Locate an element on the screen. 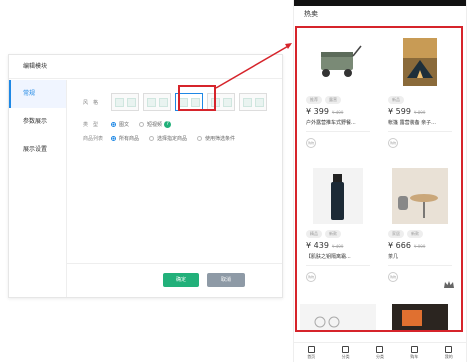  phone-page-title: 热卖 is located at coordinates (311, 14).